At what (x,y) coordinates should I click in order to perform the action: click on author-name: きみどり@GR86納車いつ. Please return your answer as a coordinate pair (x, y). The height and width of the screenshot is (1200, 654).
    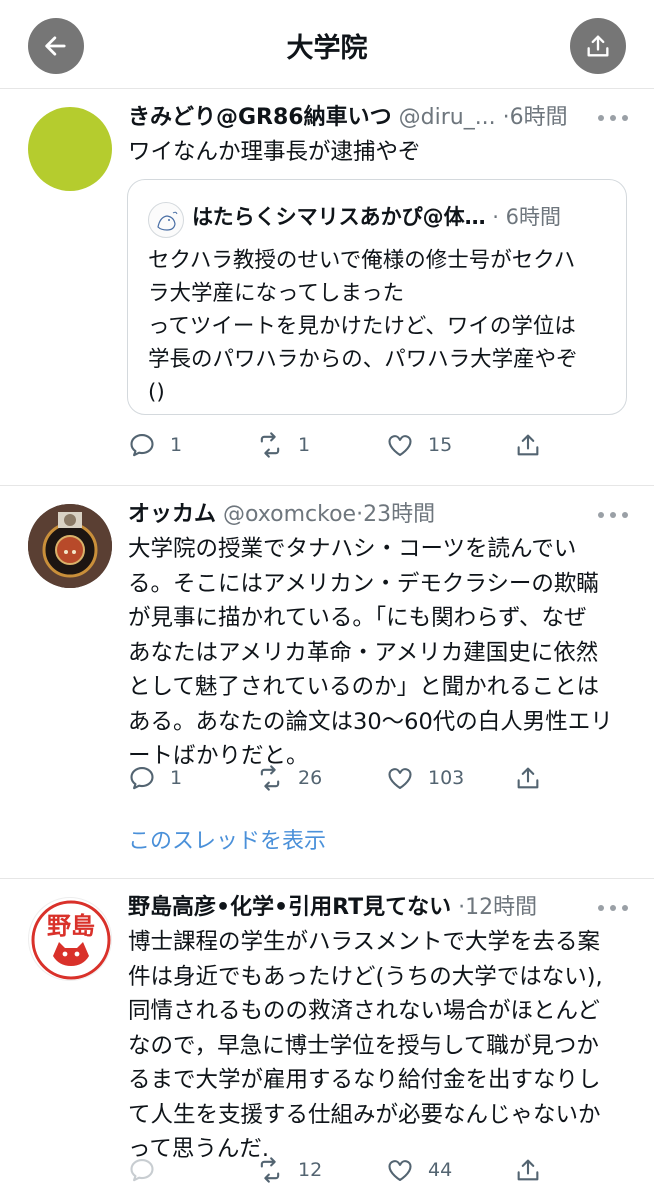
    Looking at the image, I should click on (260, 117).